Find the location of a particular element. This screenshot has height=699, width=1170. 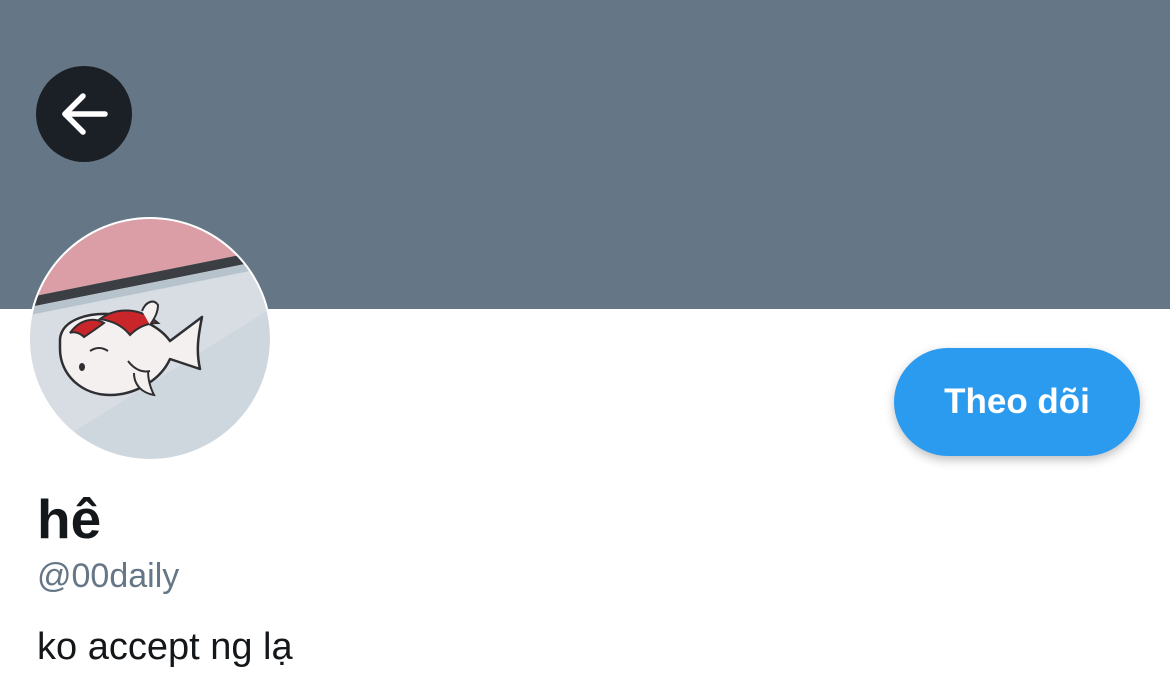

arrow-left-icon is located at coordinates (84, 114).